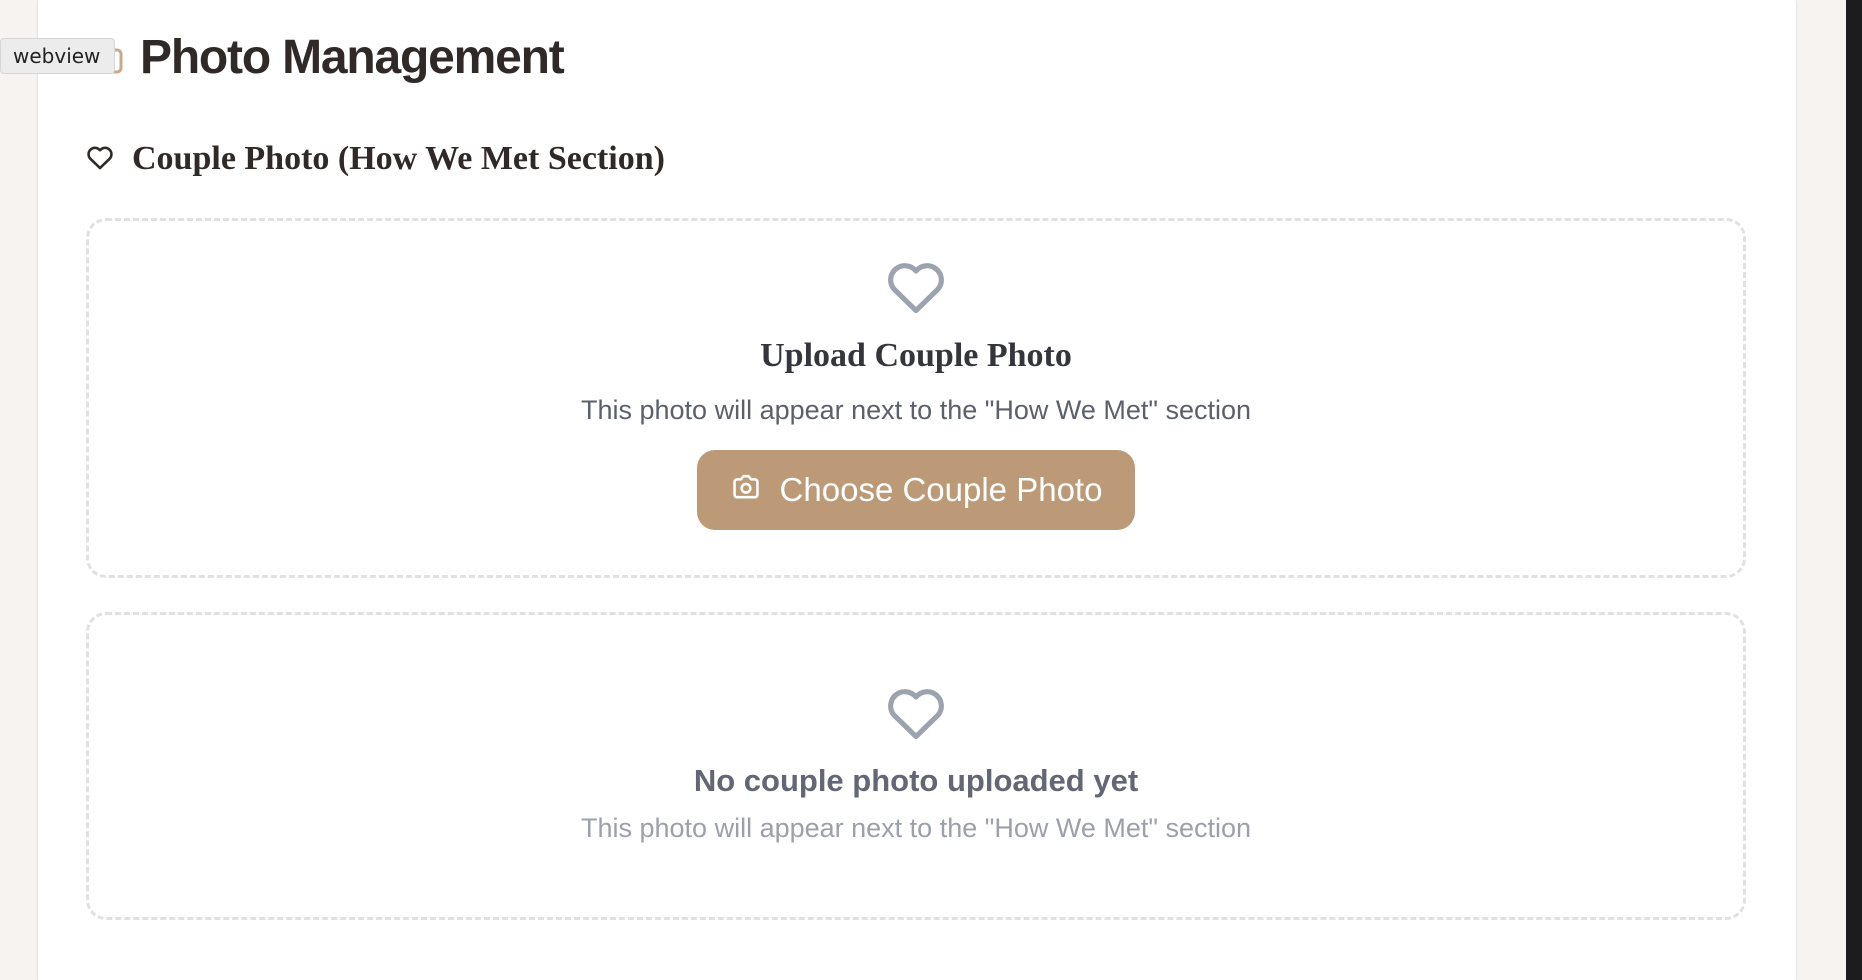  I want to click on window-edge, so click(1854, 490).